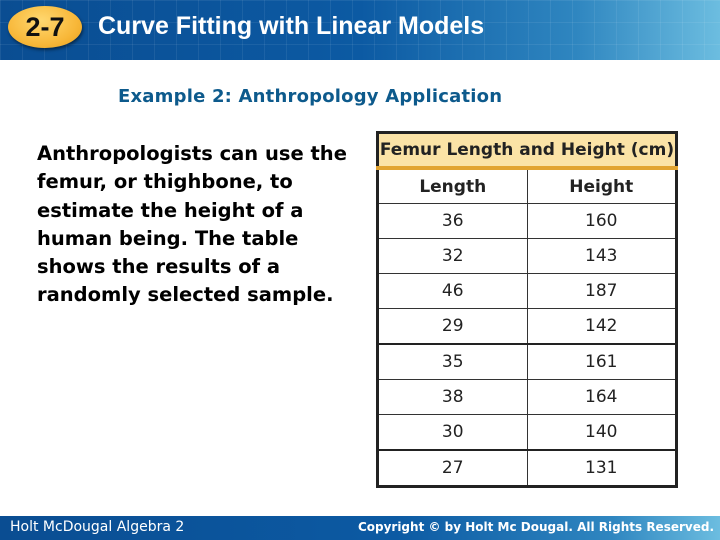  Describe the element at coordinates (452, 326) in the screenshot. I see `length-cell: 29` at that location.